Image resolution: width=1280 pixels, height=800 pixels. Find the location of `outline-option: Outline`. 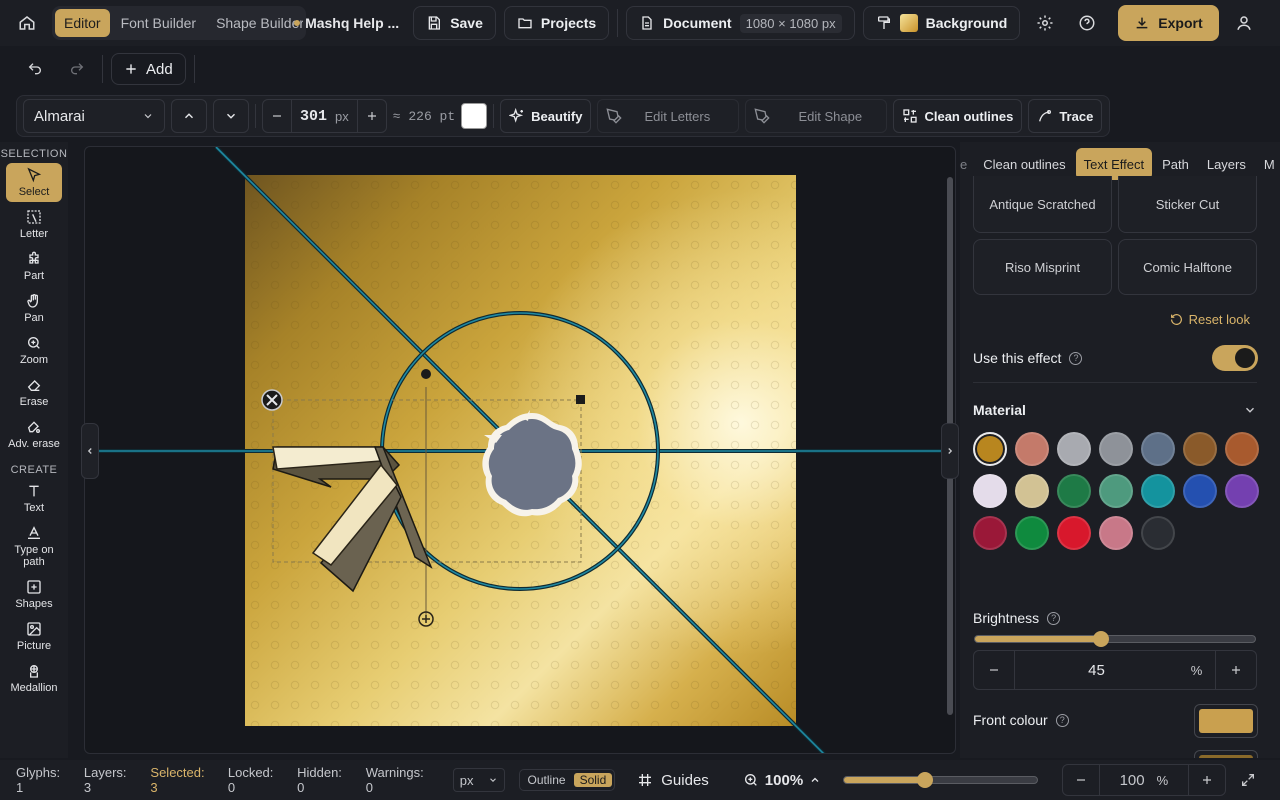

outline-option: Outline is located at coordinates (547, 780).